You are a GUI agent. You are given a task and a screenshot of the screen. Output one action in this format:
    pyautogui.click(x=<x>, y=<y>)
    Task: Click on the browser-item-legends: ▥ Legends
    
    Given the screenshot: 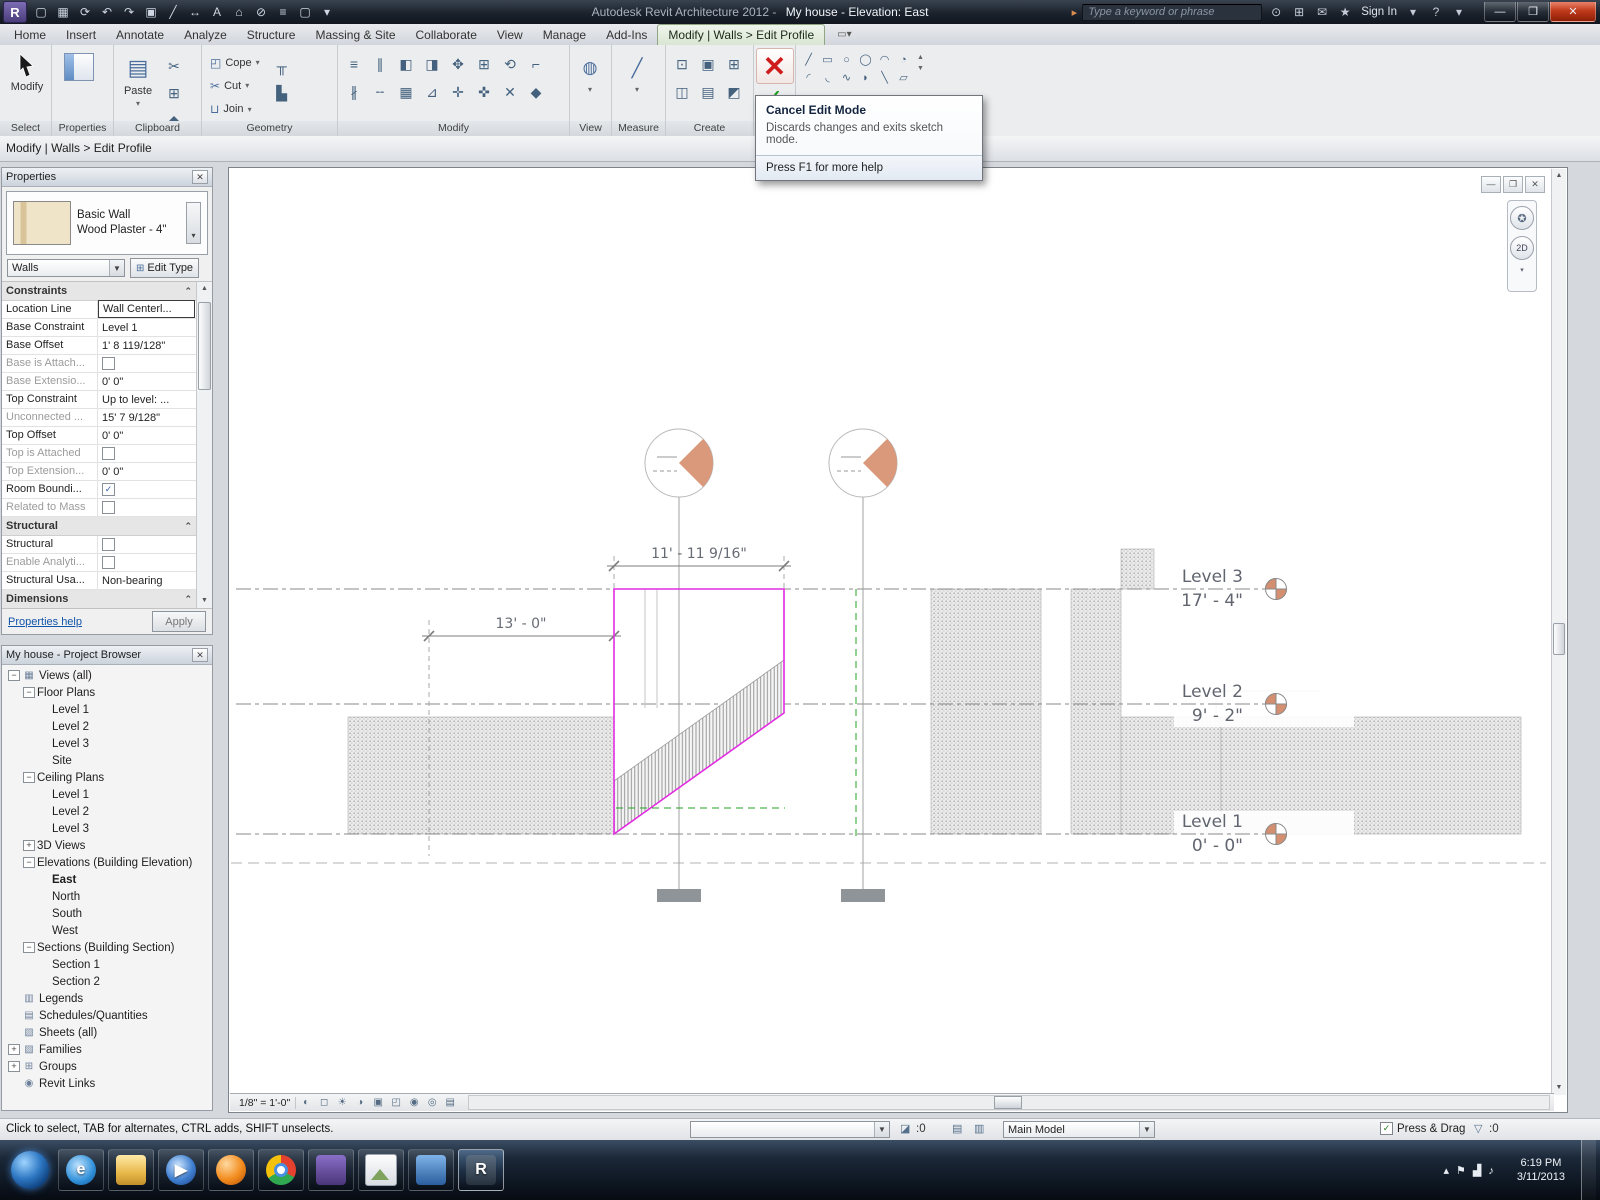 What is the action you would take?
    pyautogui.click(x=107, y=998)
    